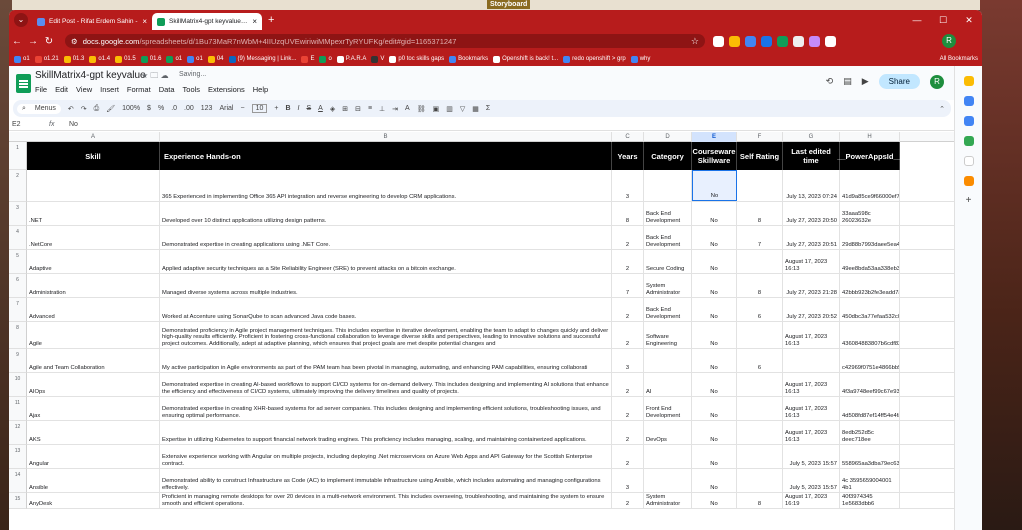  Describe the element at coordinates (154, 75) in the screenshot. I see `move-icon: 🗀` at that location.